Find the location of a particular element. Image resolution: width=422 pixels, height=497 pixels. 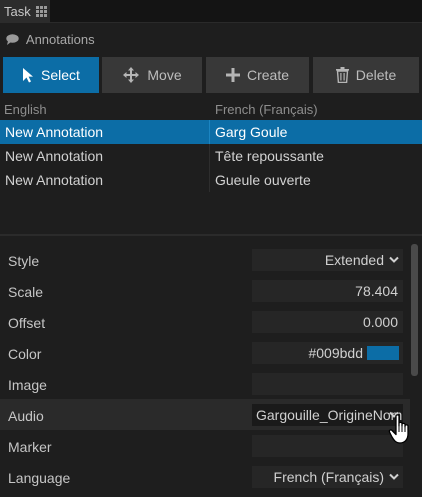

language-dropdown: French (Français) is located at coordinates (327, 477).